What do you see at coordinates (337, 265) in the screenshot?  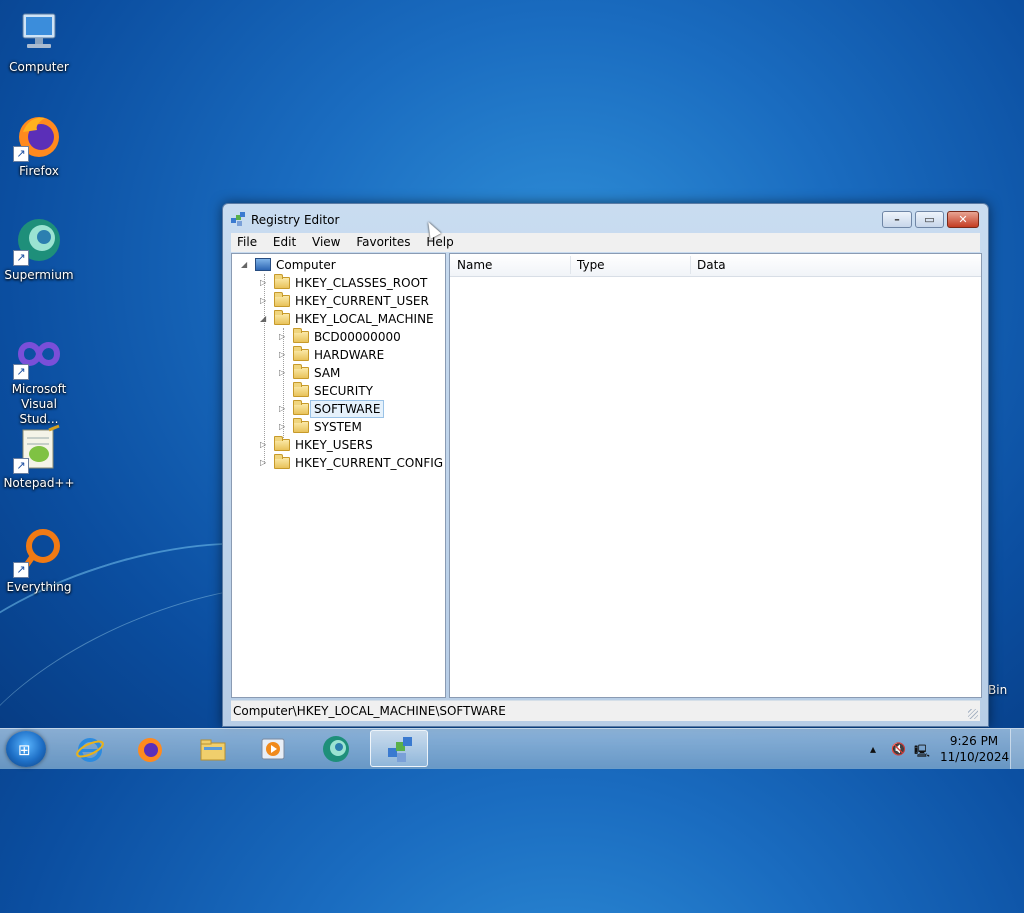 I see `tree-item-computer: ◢ Computer` at bounding box center [337, 265].